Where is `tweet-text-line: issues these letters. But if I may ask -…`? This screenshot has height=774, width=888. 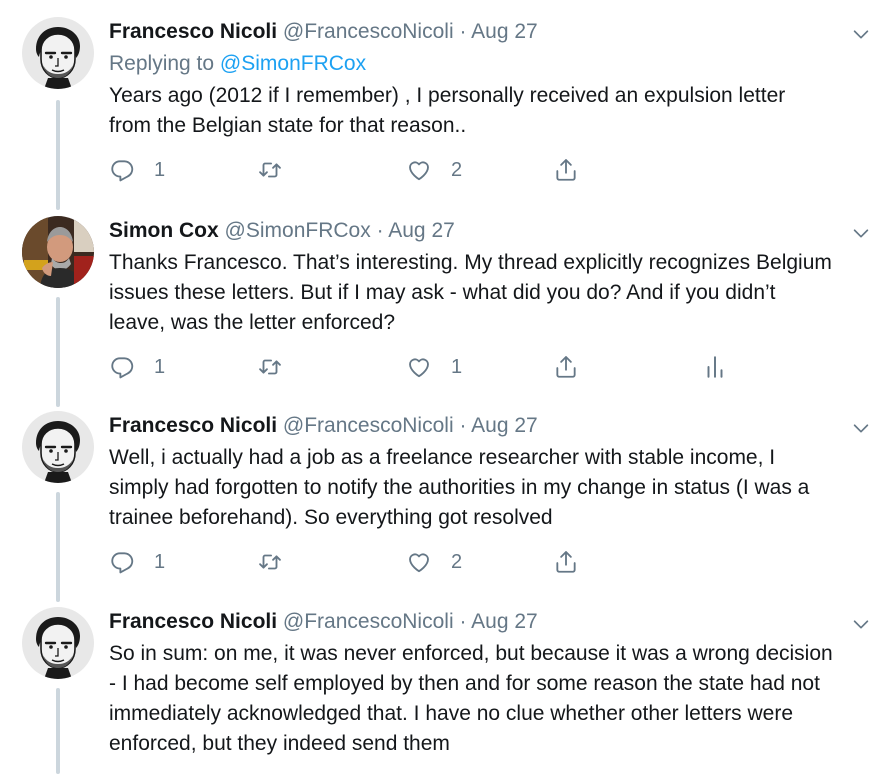
tweet-text-line: issues these letters. But if I may ask -… is located at coordinates (442, 292).